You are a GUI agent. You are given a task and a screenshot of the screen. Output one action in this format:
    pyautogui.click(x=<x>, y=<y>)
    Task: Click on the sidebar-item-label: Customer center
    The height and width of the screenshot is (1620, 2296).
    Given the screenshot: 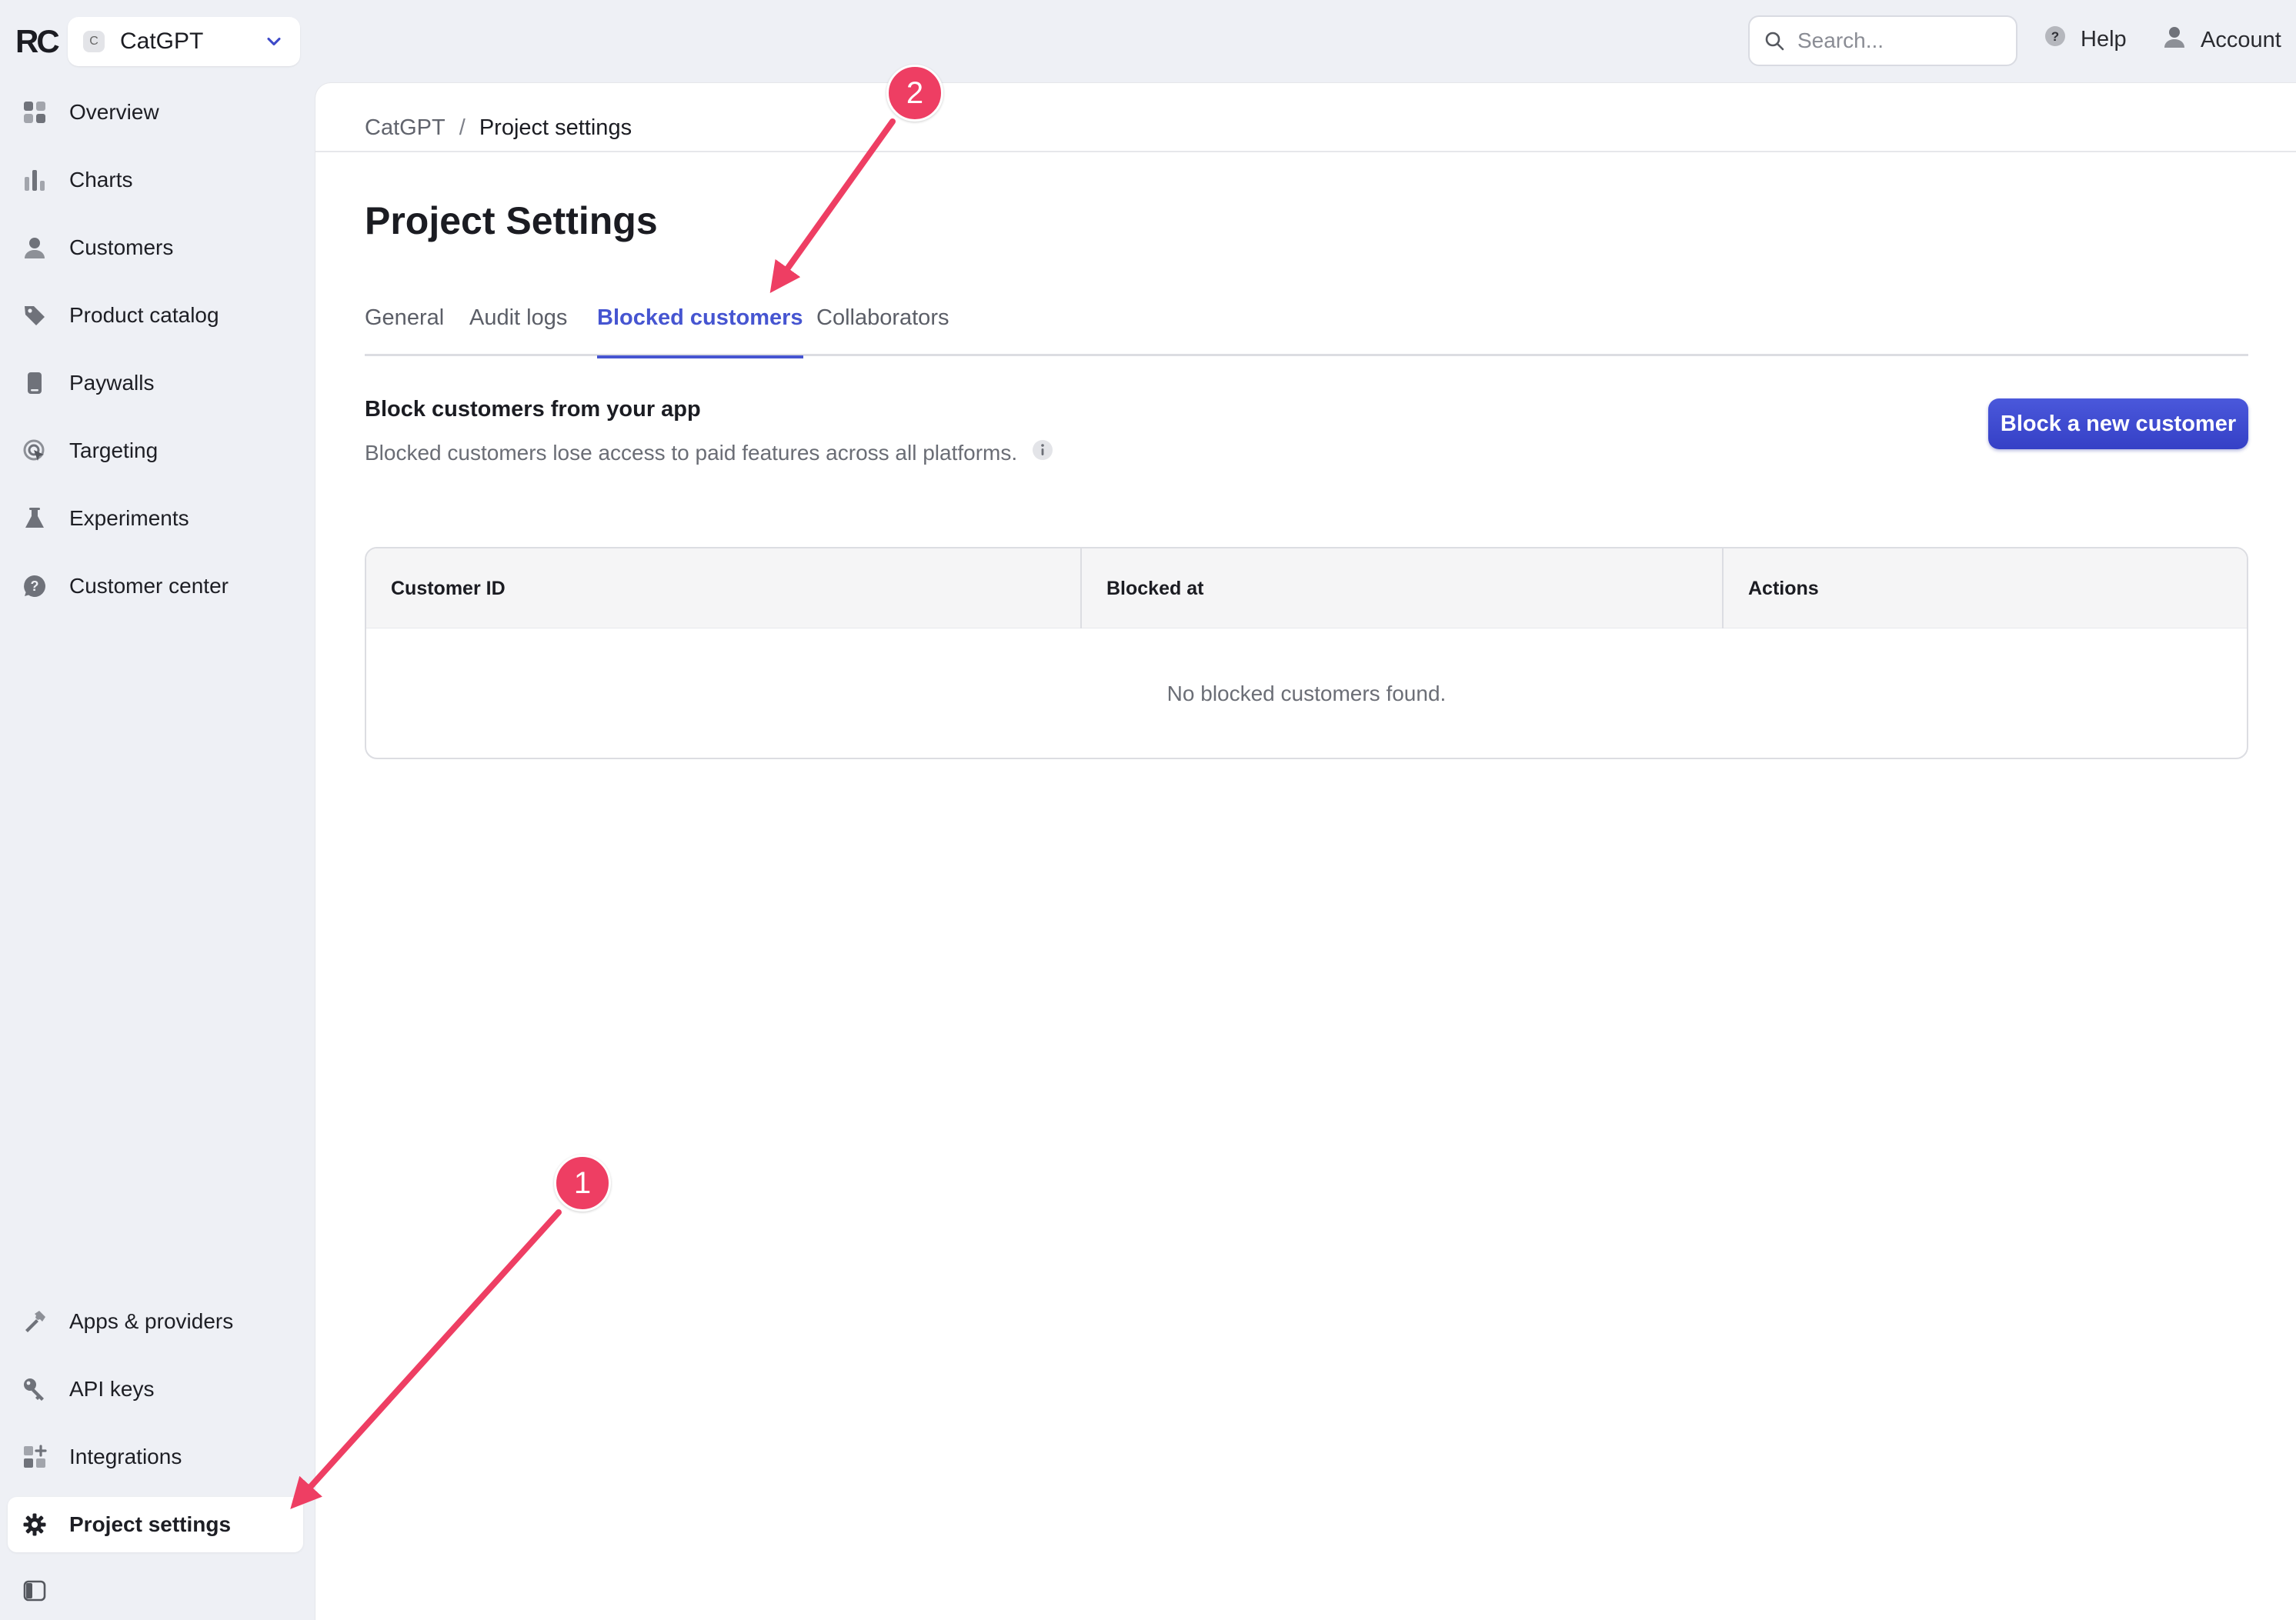 What is the action you would take?
    pyautogui.click(x=149, y=586)
    